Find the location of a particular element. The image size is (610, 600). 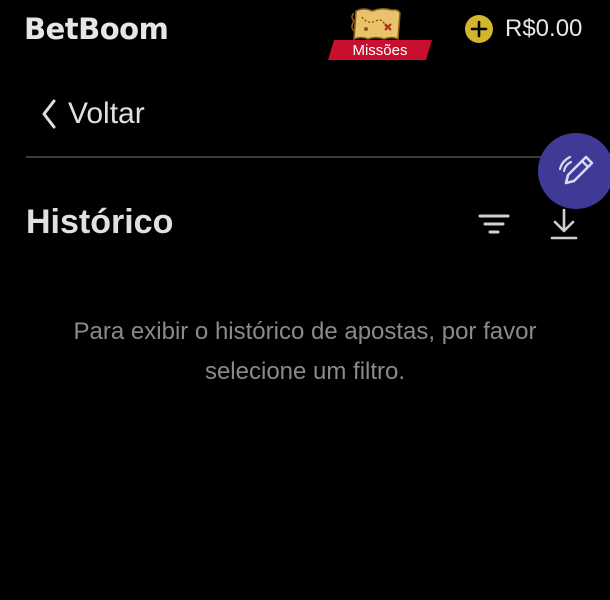

top-bar: BetBoom Missões R$0.00 is located at coordinates (305, 31).